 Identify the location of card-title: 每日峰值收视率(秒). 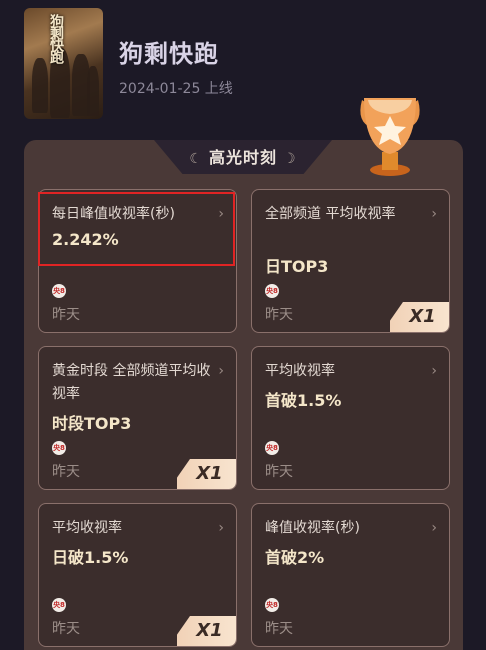
(113, 214).